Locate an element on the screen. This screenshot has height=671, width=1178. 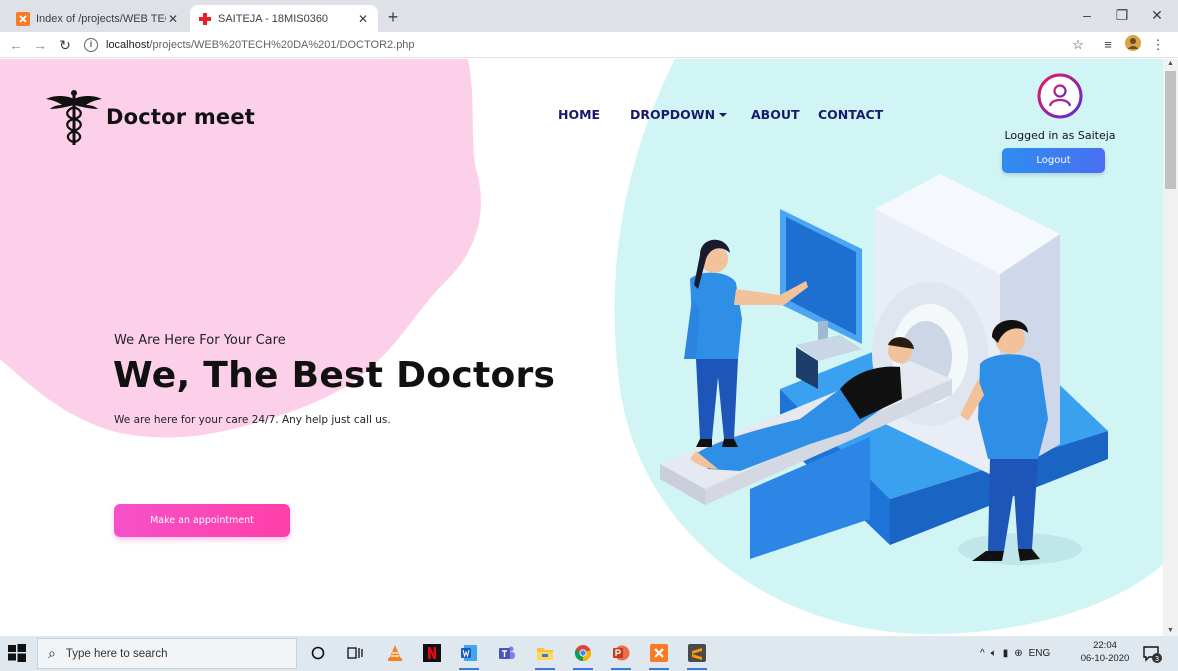
url-host: localhost is located at coordinates (128, 45).